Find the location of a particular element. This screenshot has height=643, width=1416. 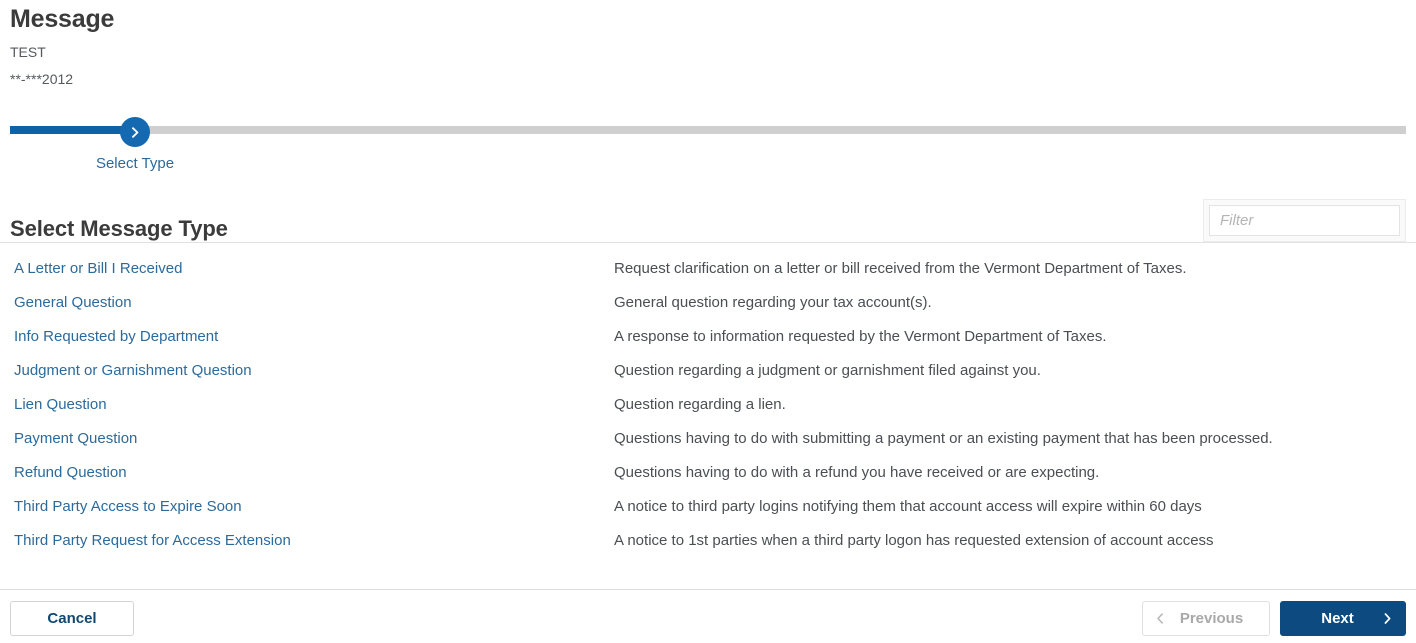

cancel-button-label: Cancel is located at coordinates (72, 618).